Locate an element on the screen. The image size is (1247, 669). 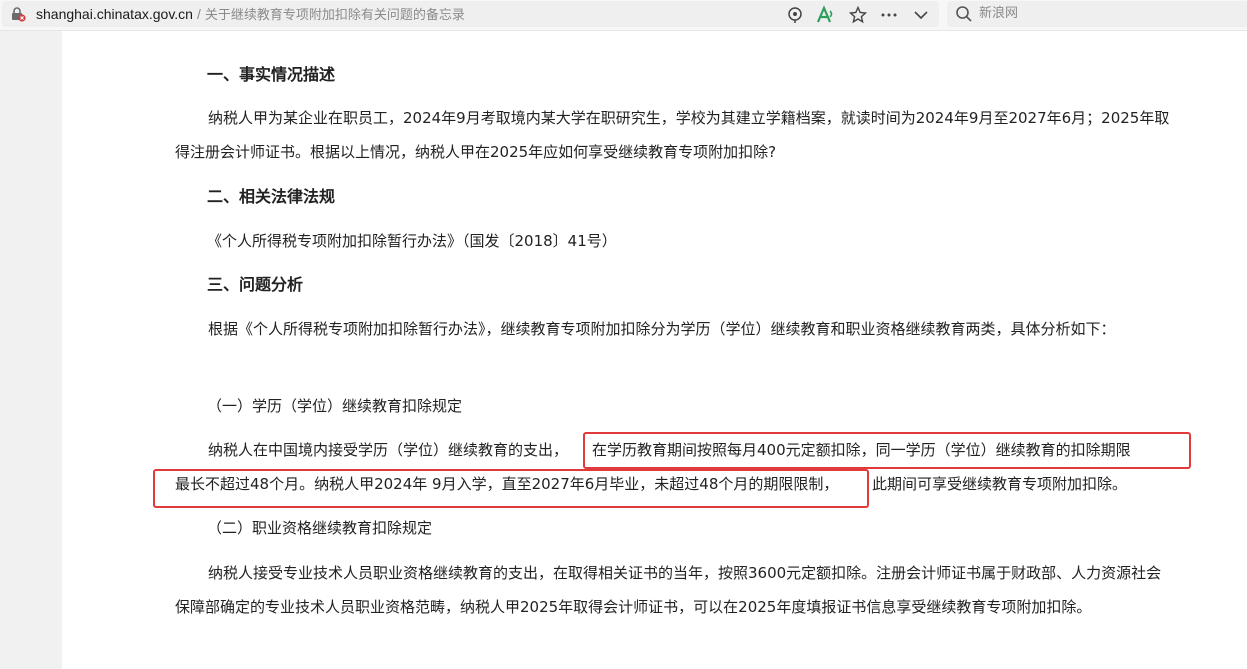
search-placeholder: 新浪网 is located at coordinates (998, 14).